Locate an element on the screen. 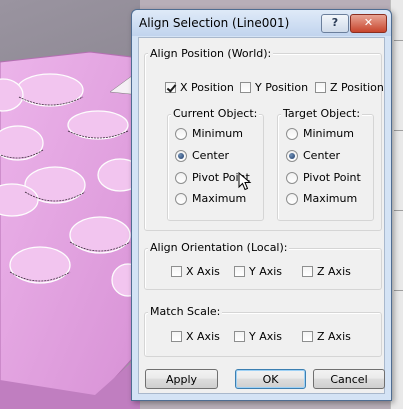 Image resolution: width=403 pixels, height=409 pixels. align-orientation-label: Align Orientation (Local): is located at coordinates (219, 247).